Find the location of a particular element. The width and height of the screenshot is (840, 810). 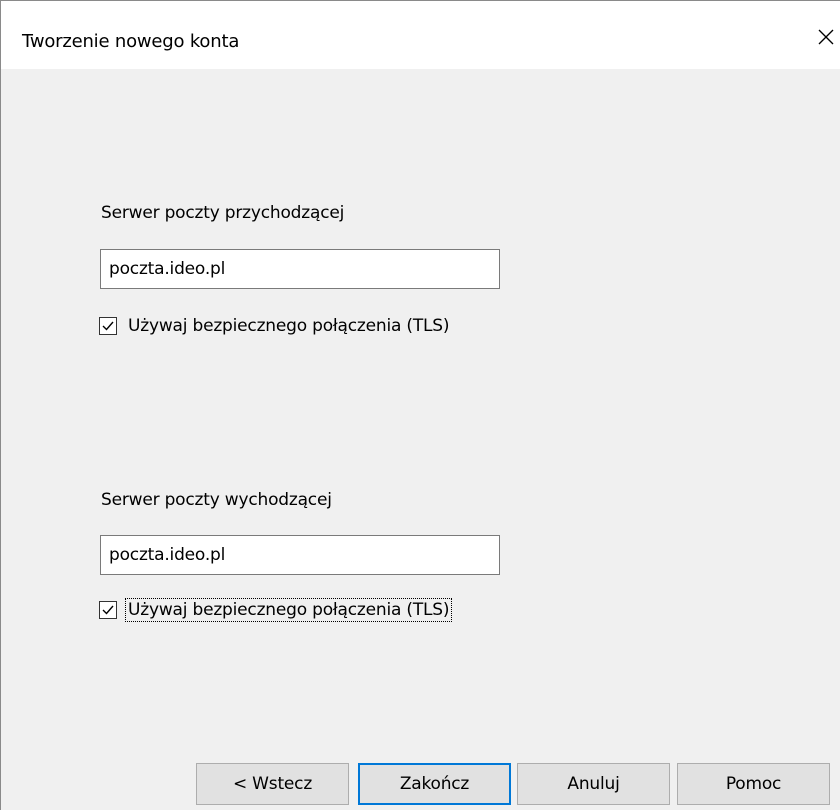

outgoing-tls-option: Używaj bezpiecznego połączenia (TLS) is located at coordinates (276, 610).